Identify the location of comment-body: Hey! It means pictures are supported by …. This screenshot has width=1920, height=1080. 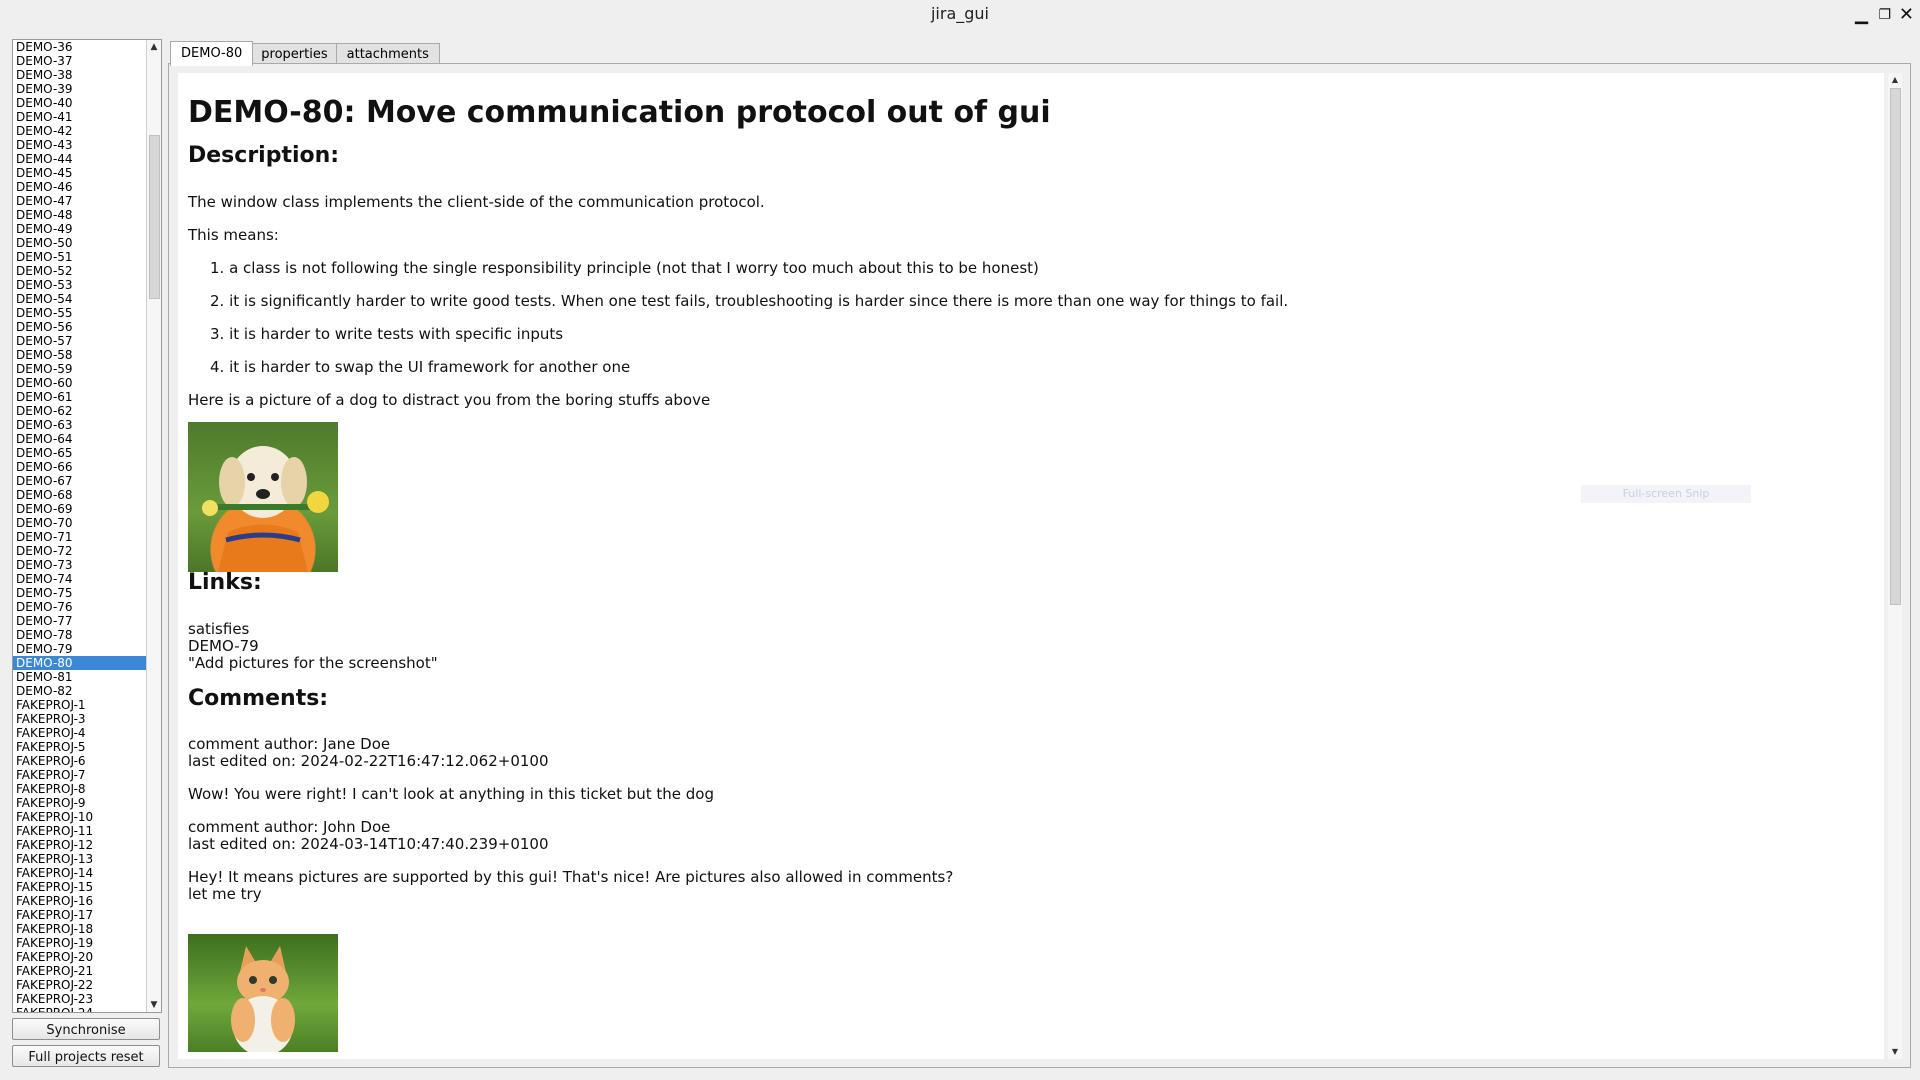
(571, 877).